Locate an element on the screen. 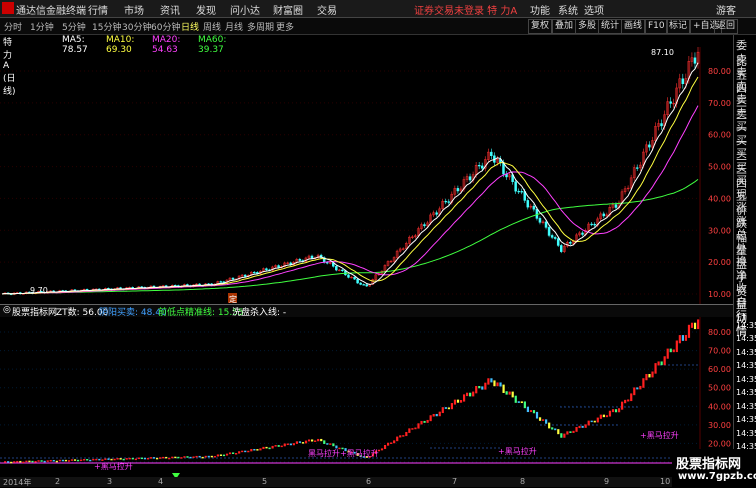 This screenshot has width=756, height=488. button-multistock: 多股 is located at coordinates (587, 26).